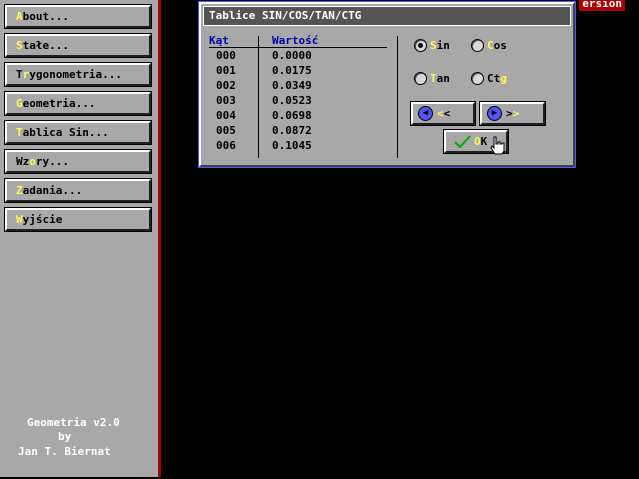  What do you see at coordinates (494, 113) in the screenshot?
I see `arrow-right-icon: ▶` at bounding box center [494, 113].